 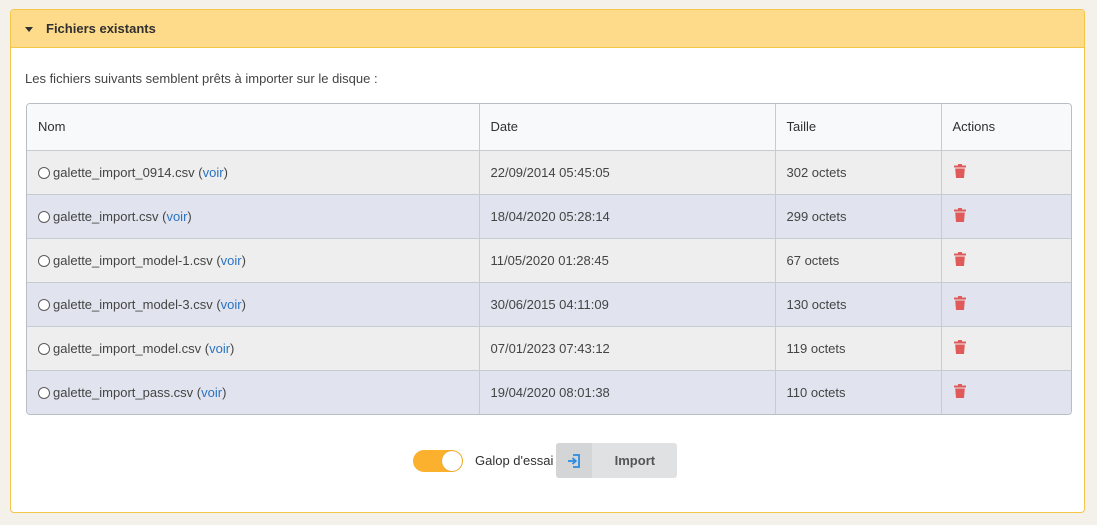 I want to click on file-name: galette_import_model.csv, so click(x=127, y=348).